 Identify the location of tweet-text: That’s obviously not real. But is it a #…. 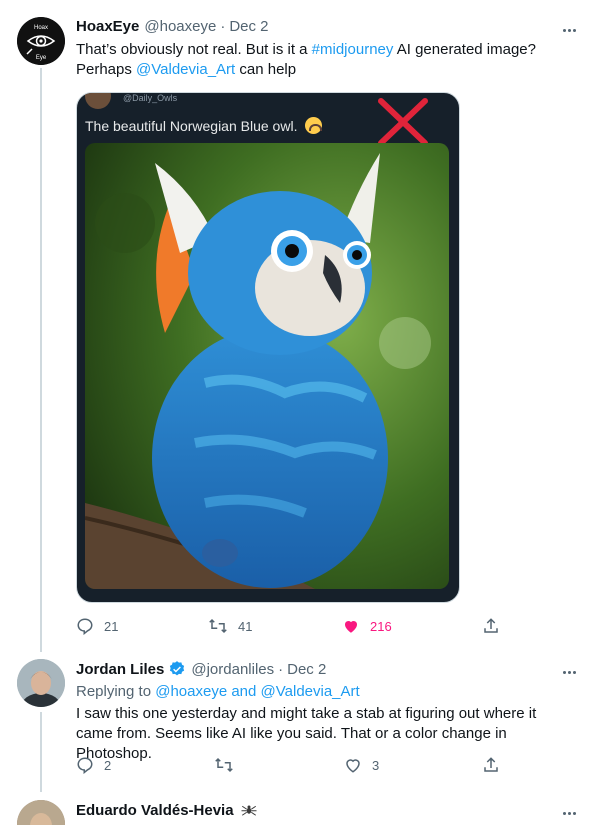
(306, 59).